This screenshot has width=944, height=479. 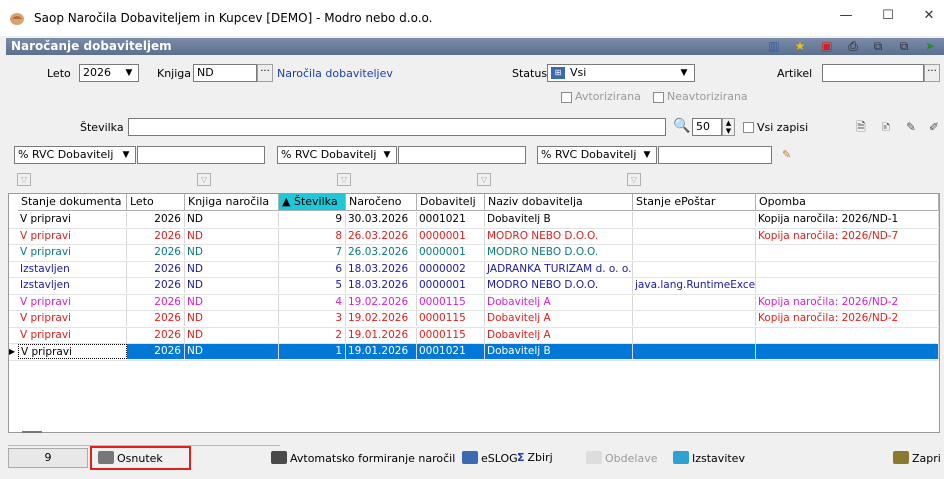 What do you see at coordinates (381, 219) in the screenshot?
I see `table-cell: 30.03.2026` at bounding box center [381, 219].